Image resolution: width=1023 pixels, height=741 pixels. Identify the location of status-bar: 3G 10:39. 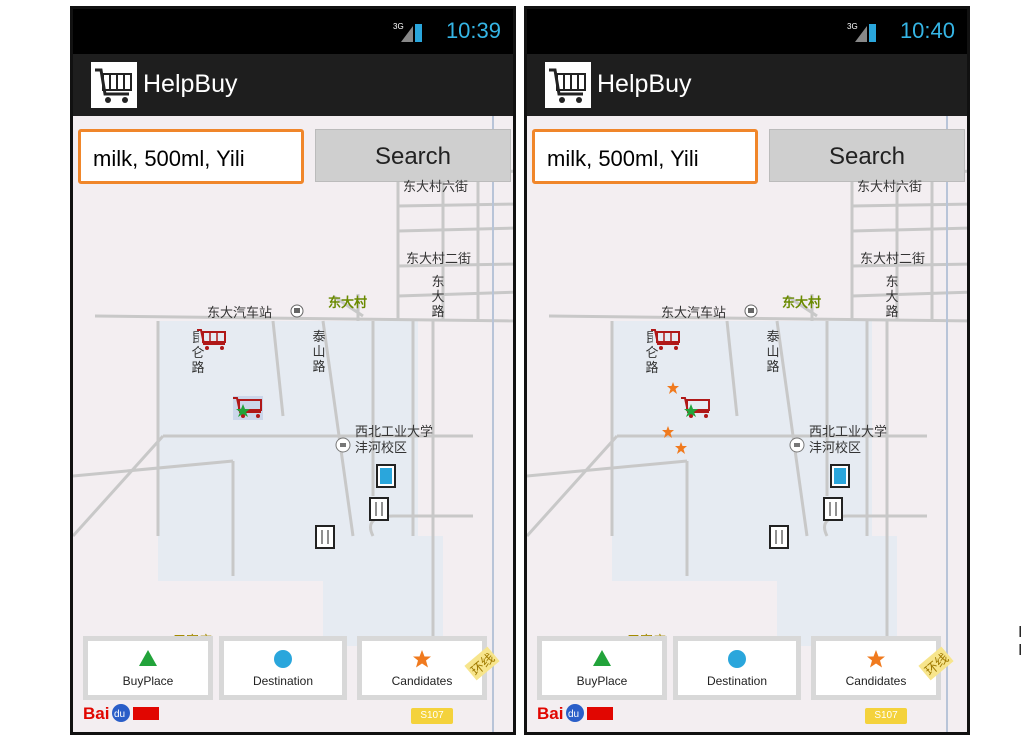
(293, 31).